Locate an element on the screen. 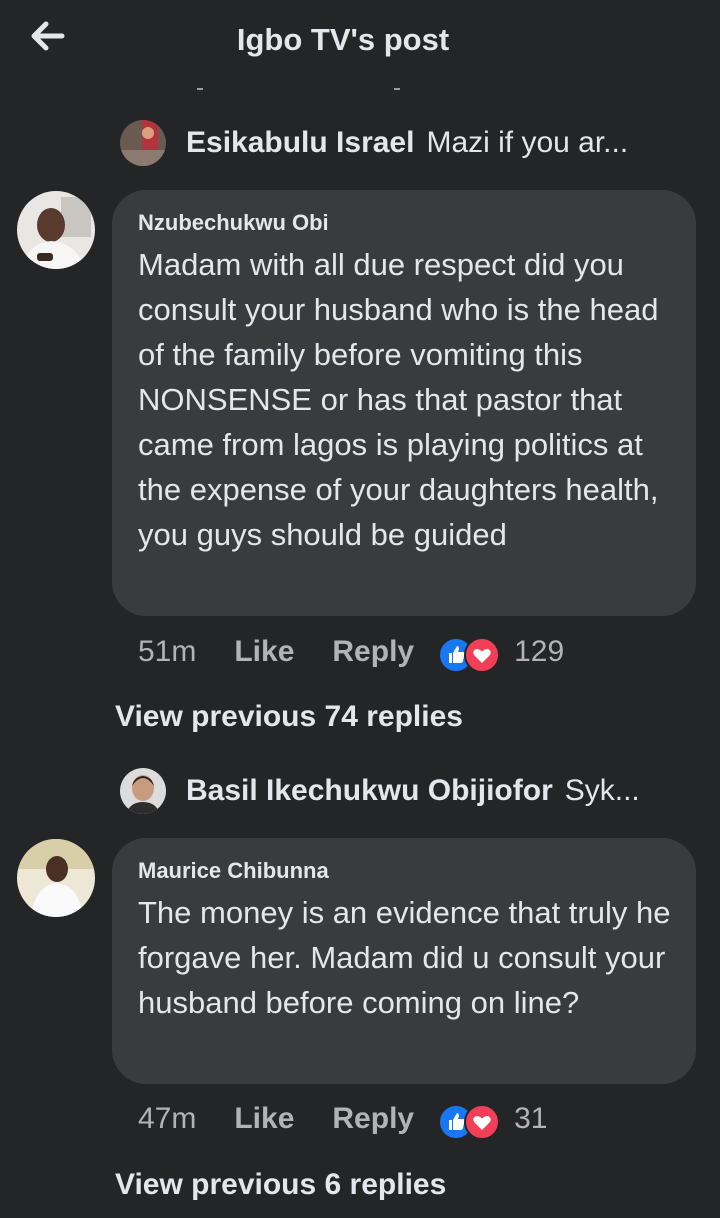 The height and width of the screenshot is (1218, 720). comment-actions: 47m Like Reply 31 is located at coordinates (342, 1119).